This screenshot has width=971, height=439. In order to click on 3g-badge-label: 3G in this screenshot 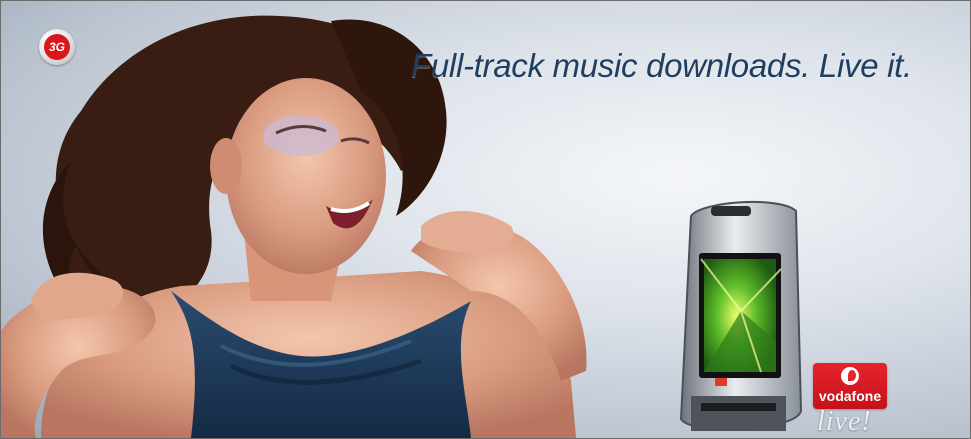, I will do `click(57, 47)`.